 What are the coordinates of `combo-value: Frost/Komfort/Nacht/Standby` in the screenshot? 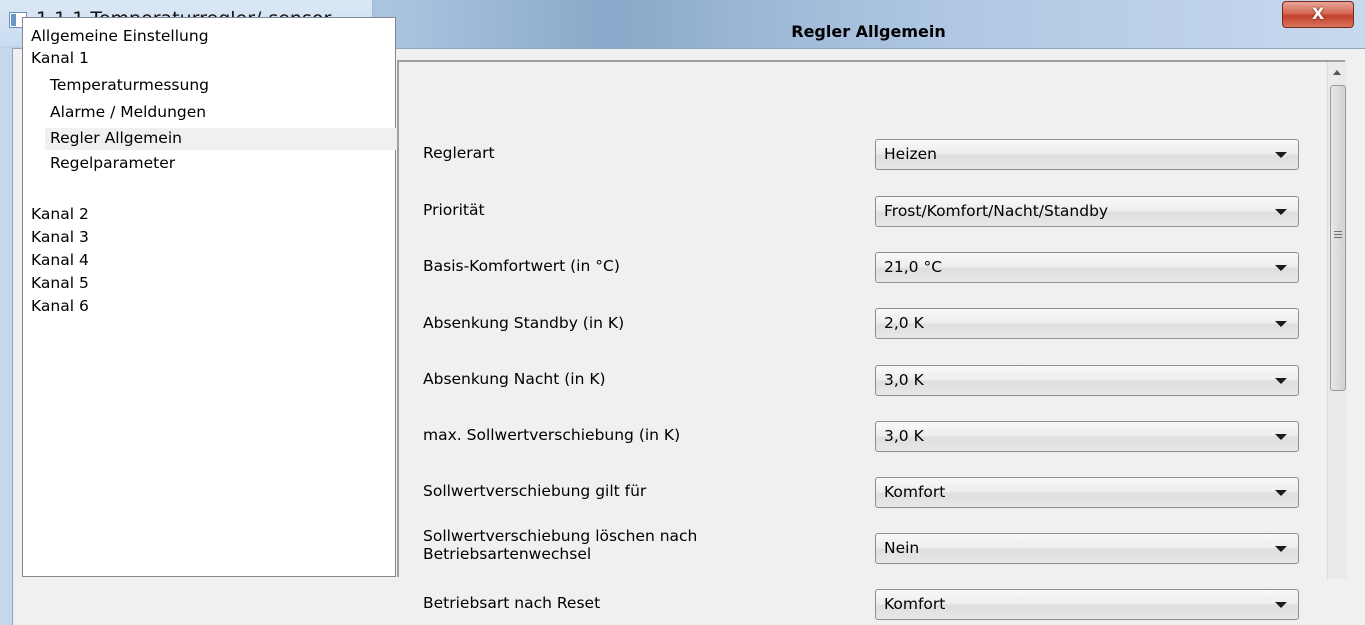 It's located at (996, 211).